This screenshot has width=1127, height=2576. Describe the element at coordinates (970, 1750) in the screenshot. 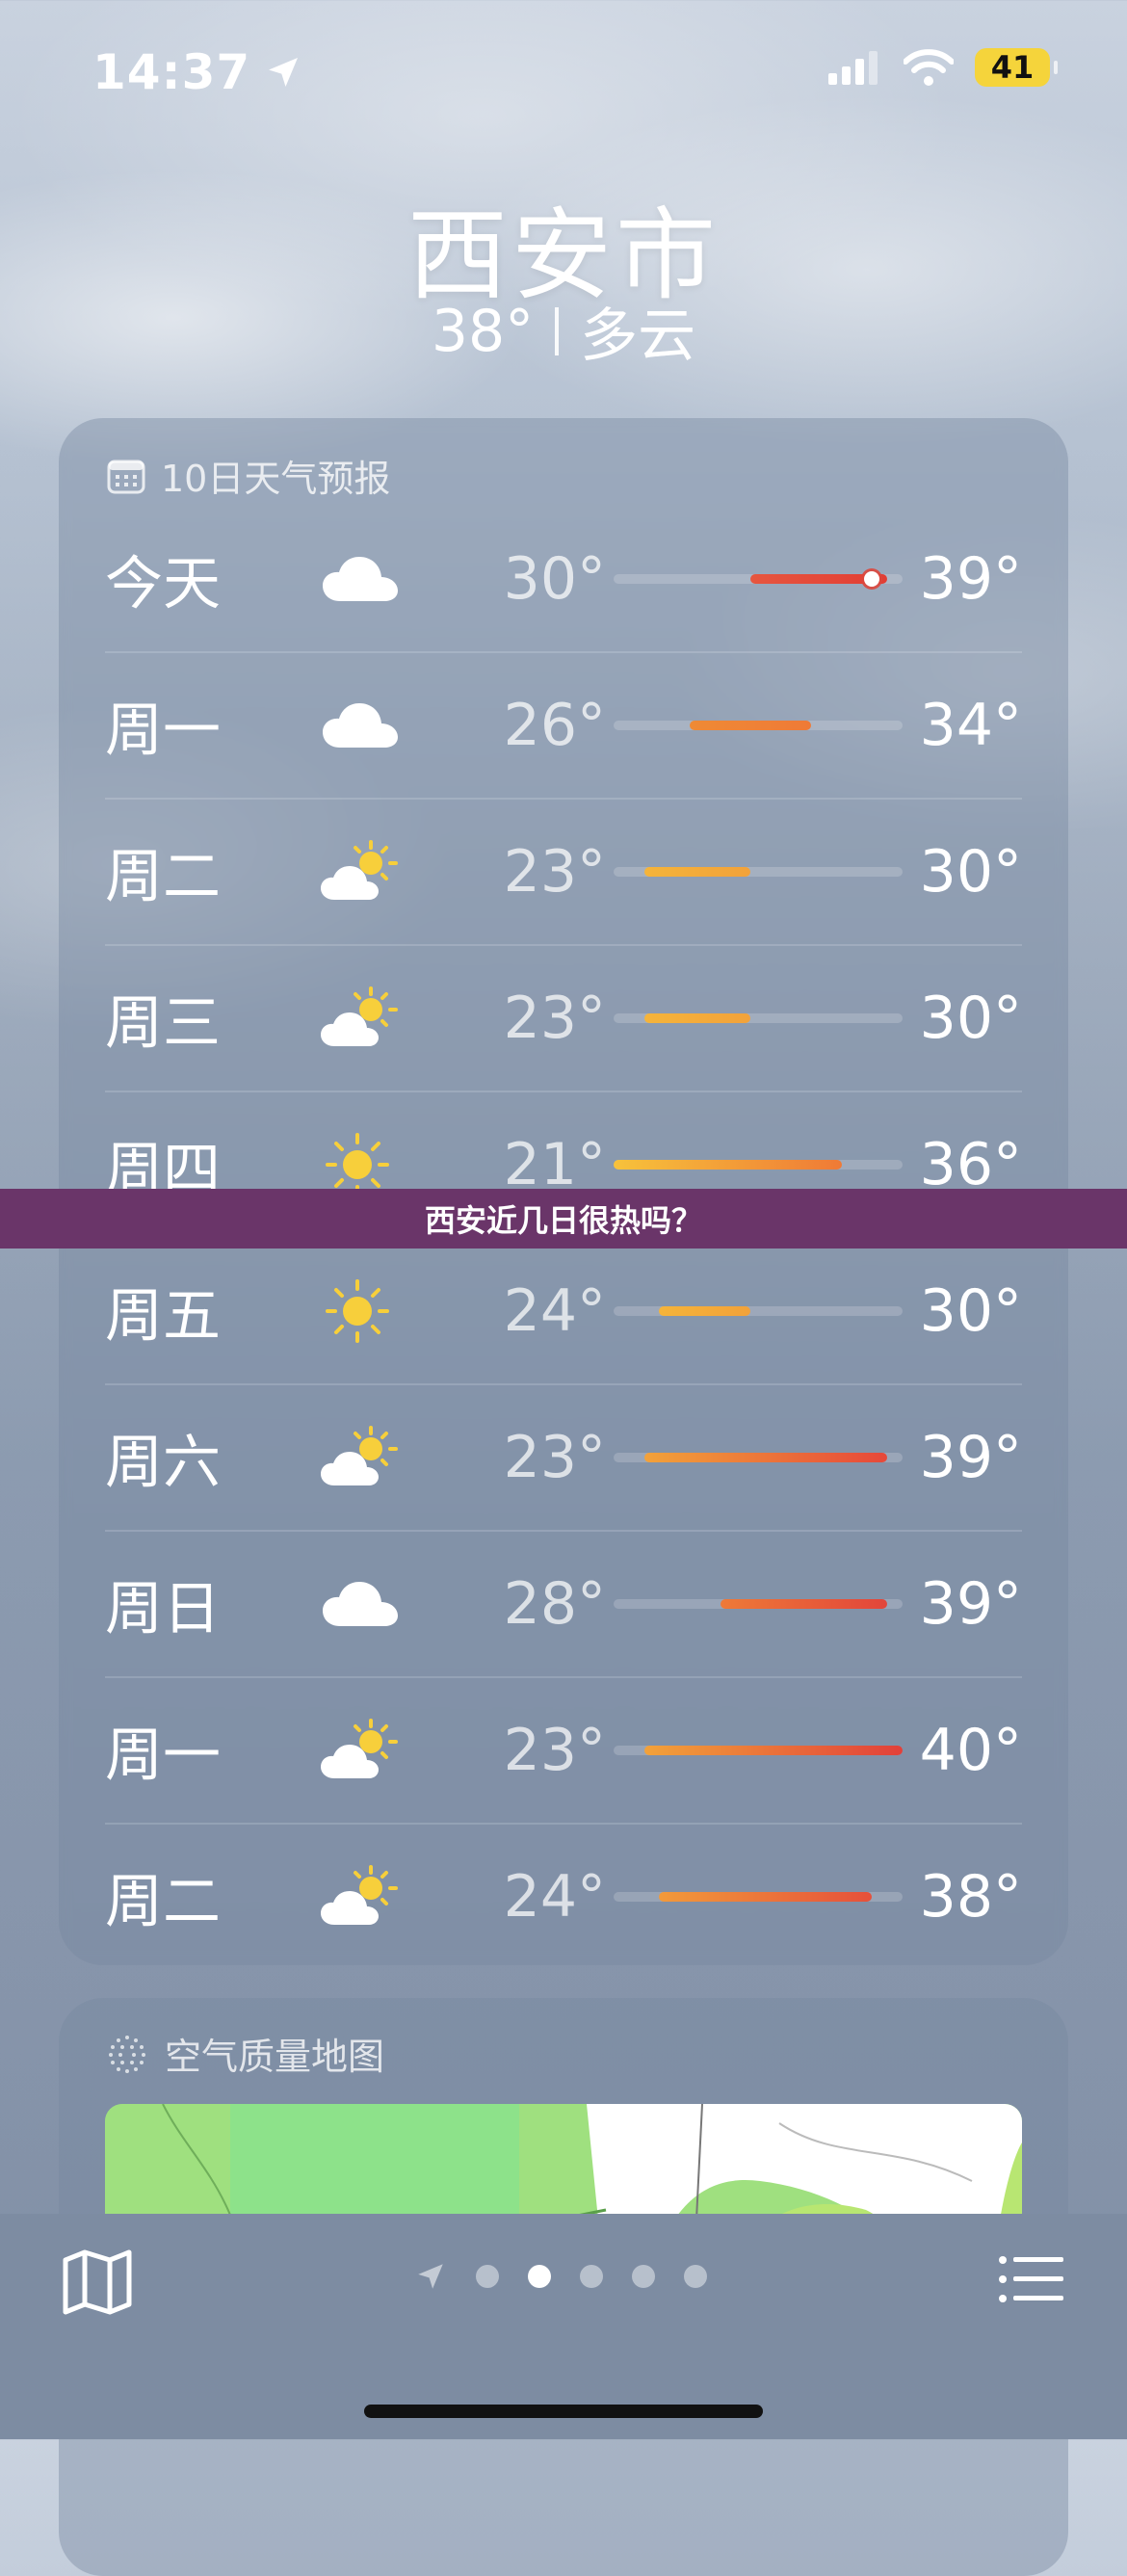

I see `high-temp: 40°` at that location.